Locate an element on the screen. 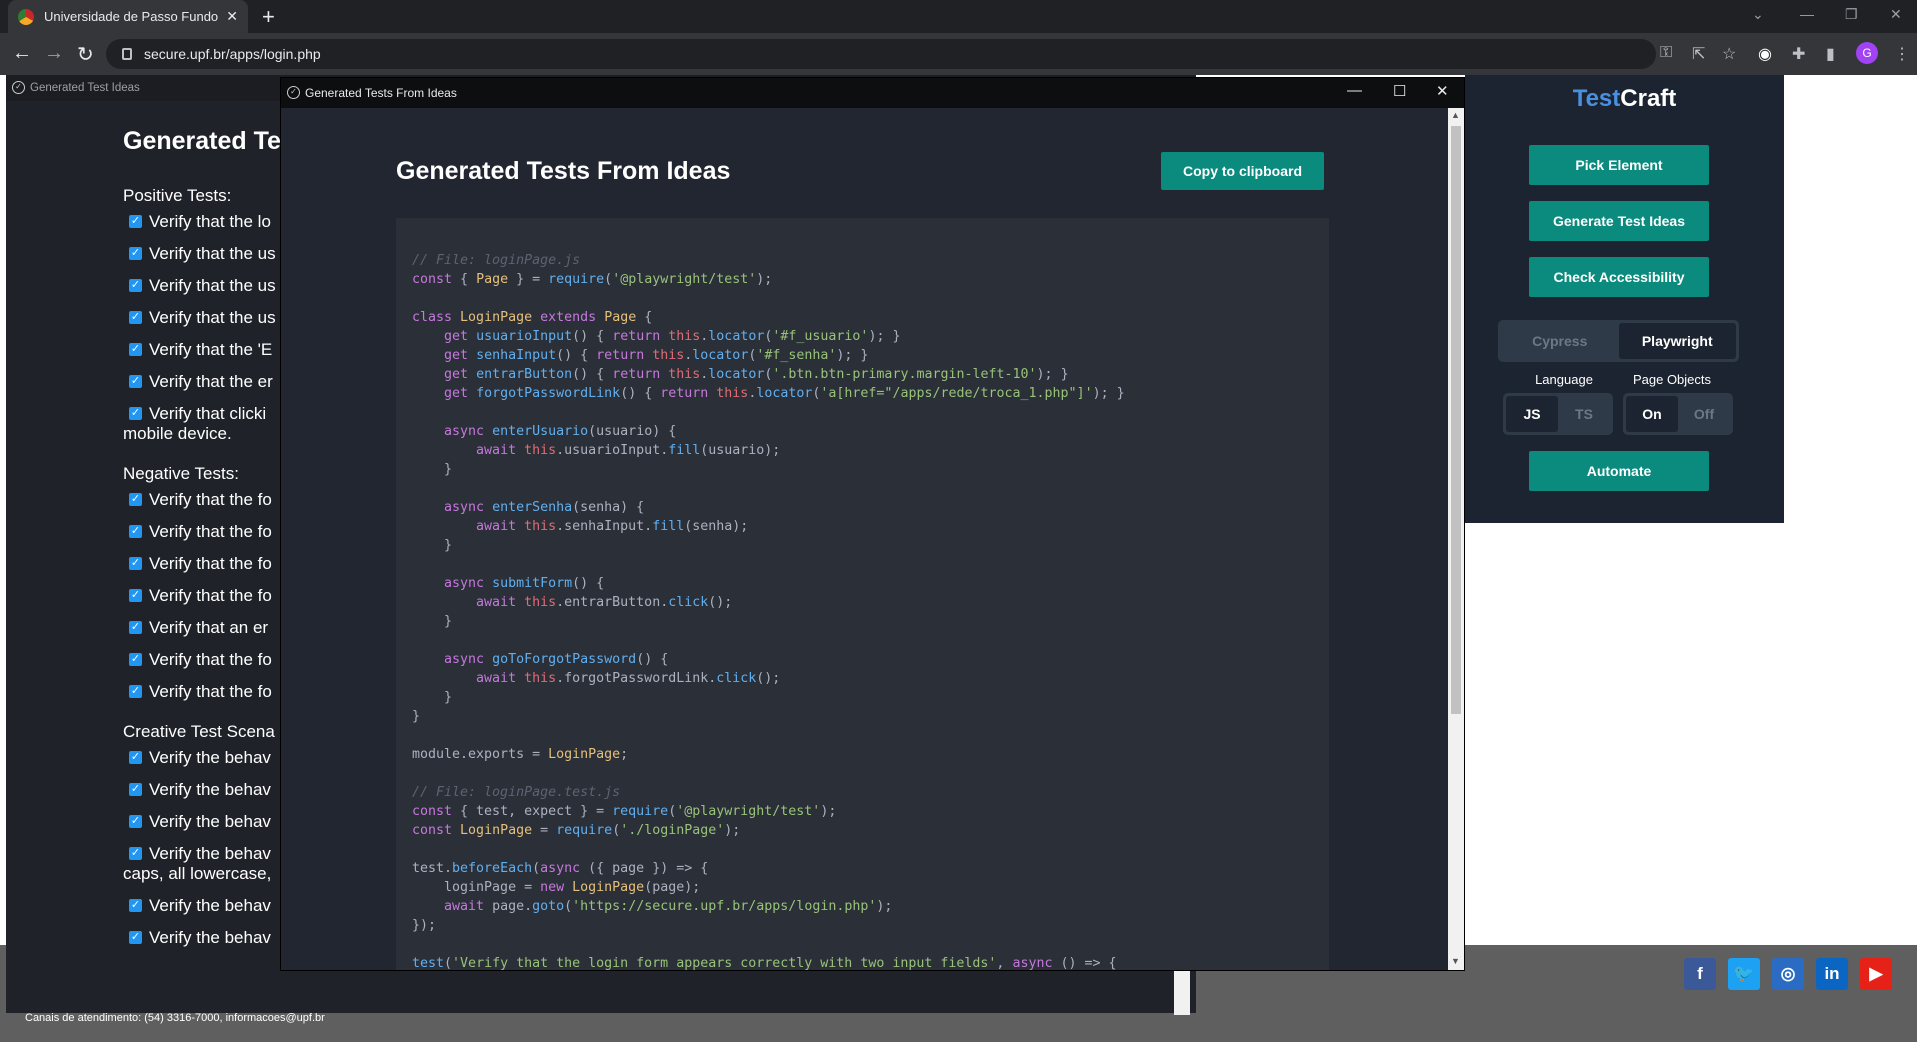 This screenshot has height=1042, width=1917. lock-icon is located at coordinates (127, 54).